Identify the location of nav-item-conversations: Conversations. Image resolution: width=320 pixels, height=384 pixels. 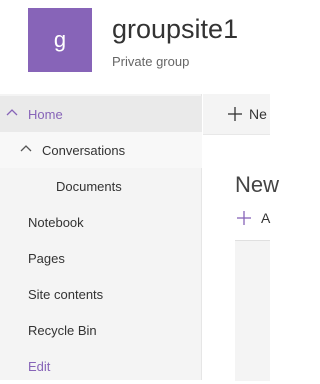
(101, 150).